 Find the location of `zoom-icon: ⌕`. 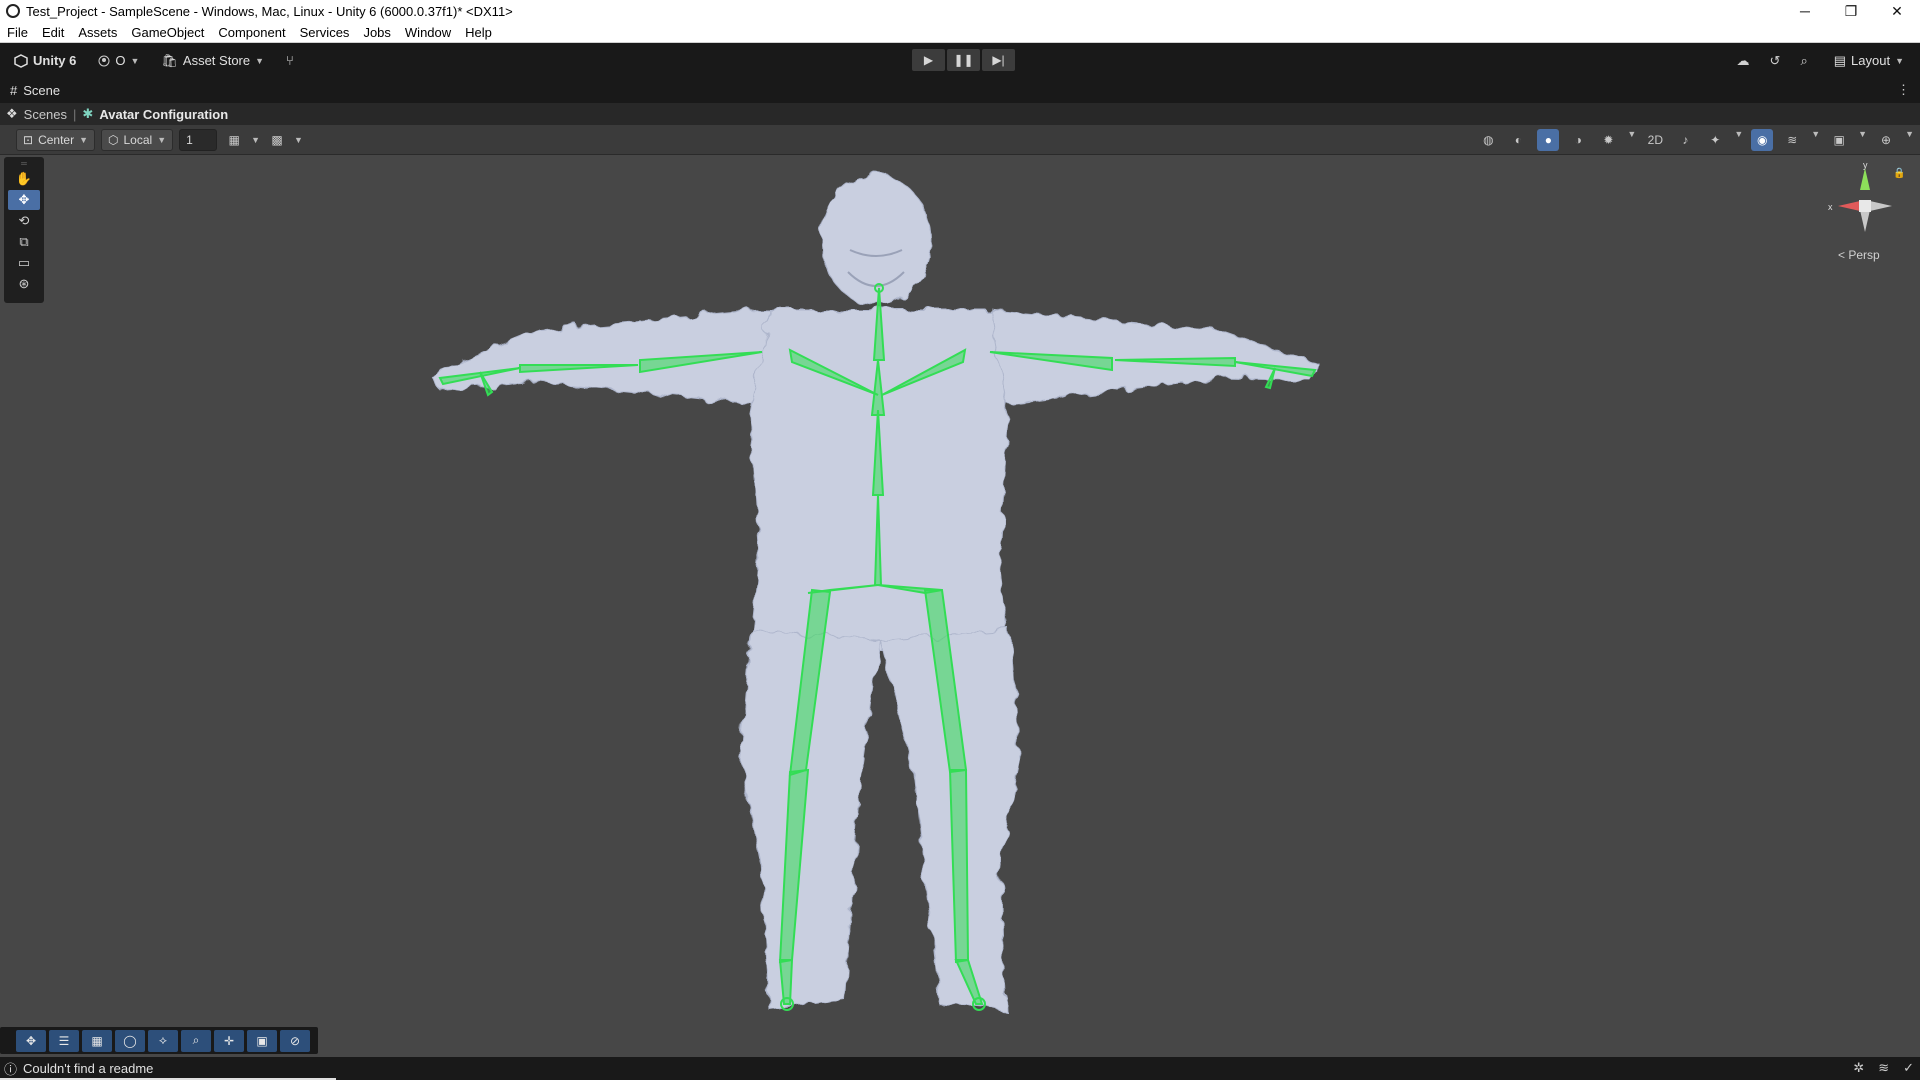

zoom-icon: ⌕ is located at coordinates (196, 1040).